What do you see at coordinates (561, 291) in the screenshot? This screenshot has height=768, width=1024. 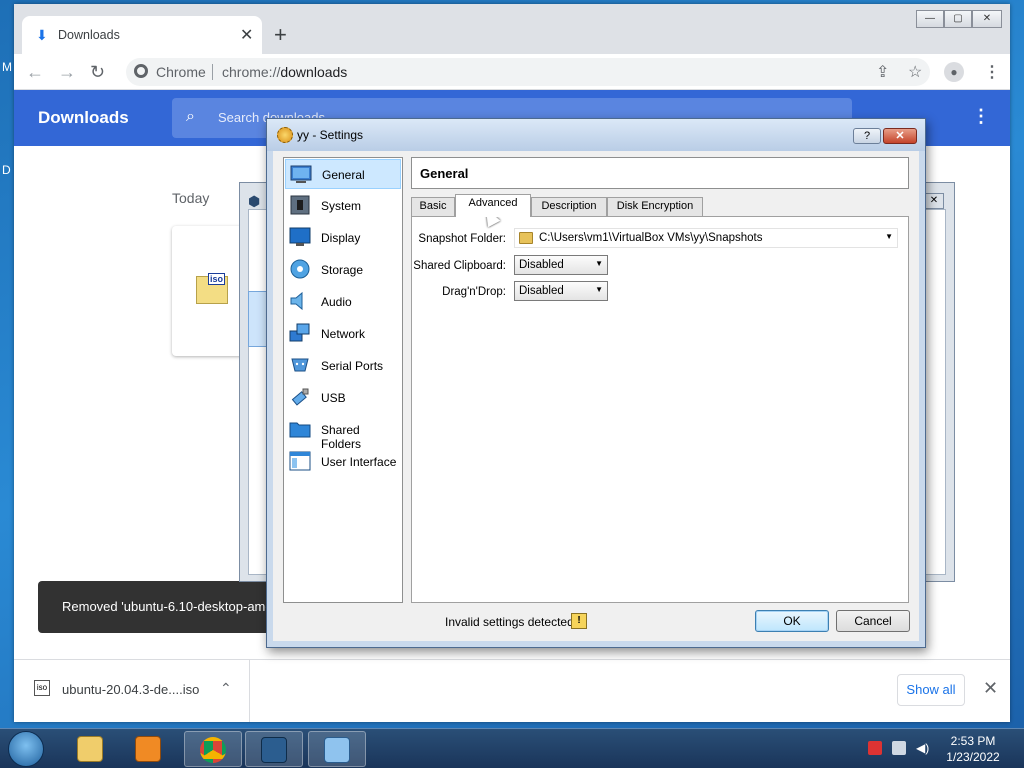 I see `drag-n-drop-select: Disabled ▼` at bounding box center [561, 291].